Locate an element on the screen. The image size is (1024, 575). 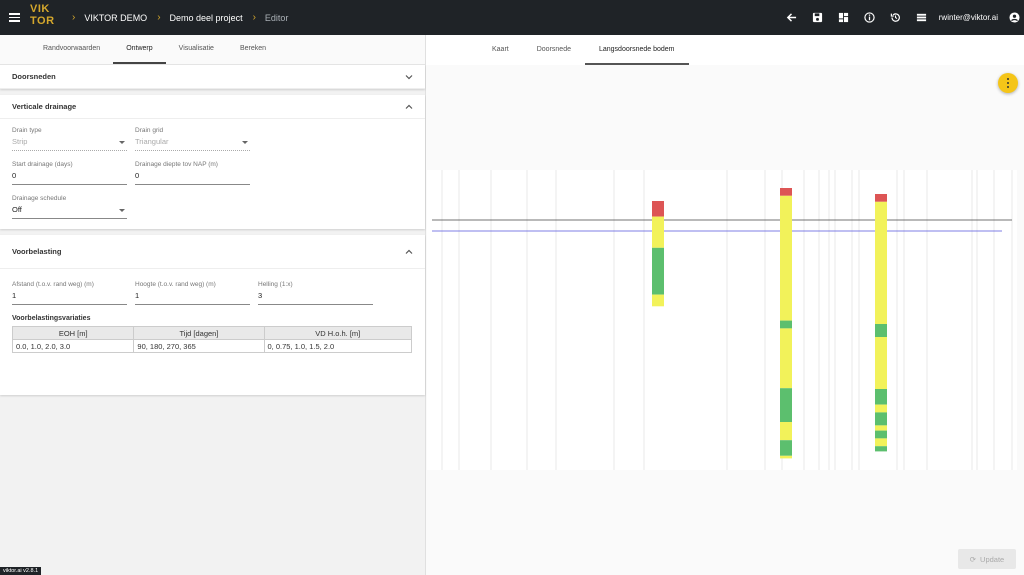
breadcrumb-editor: Editor is located at coordinates (276, 17).